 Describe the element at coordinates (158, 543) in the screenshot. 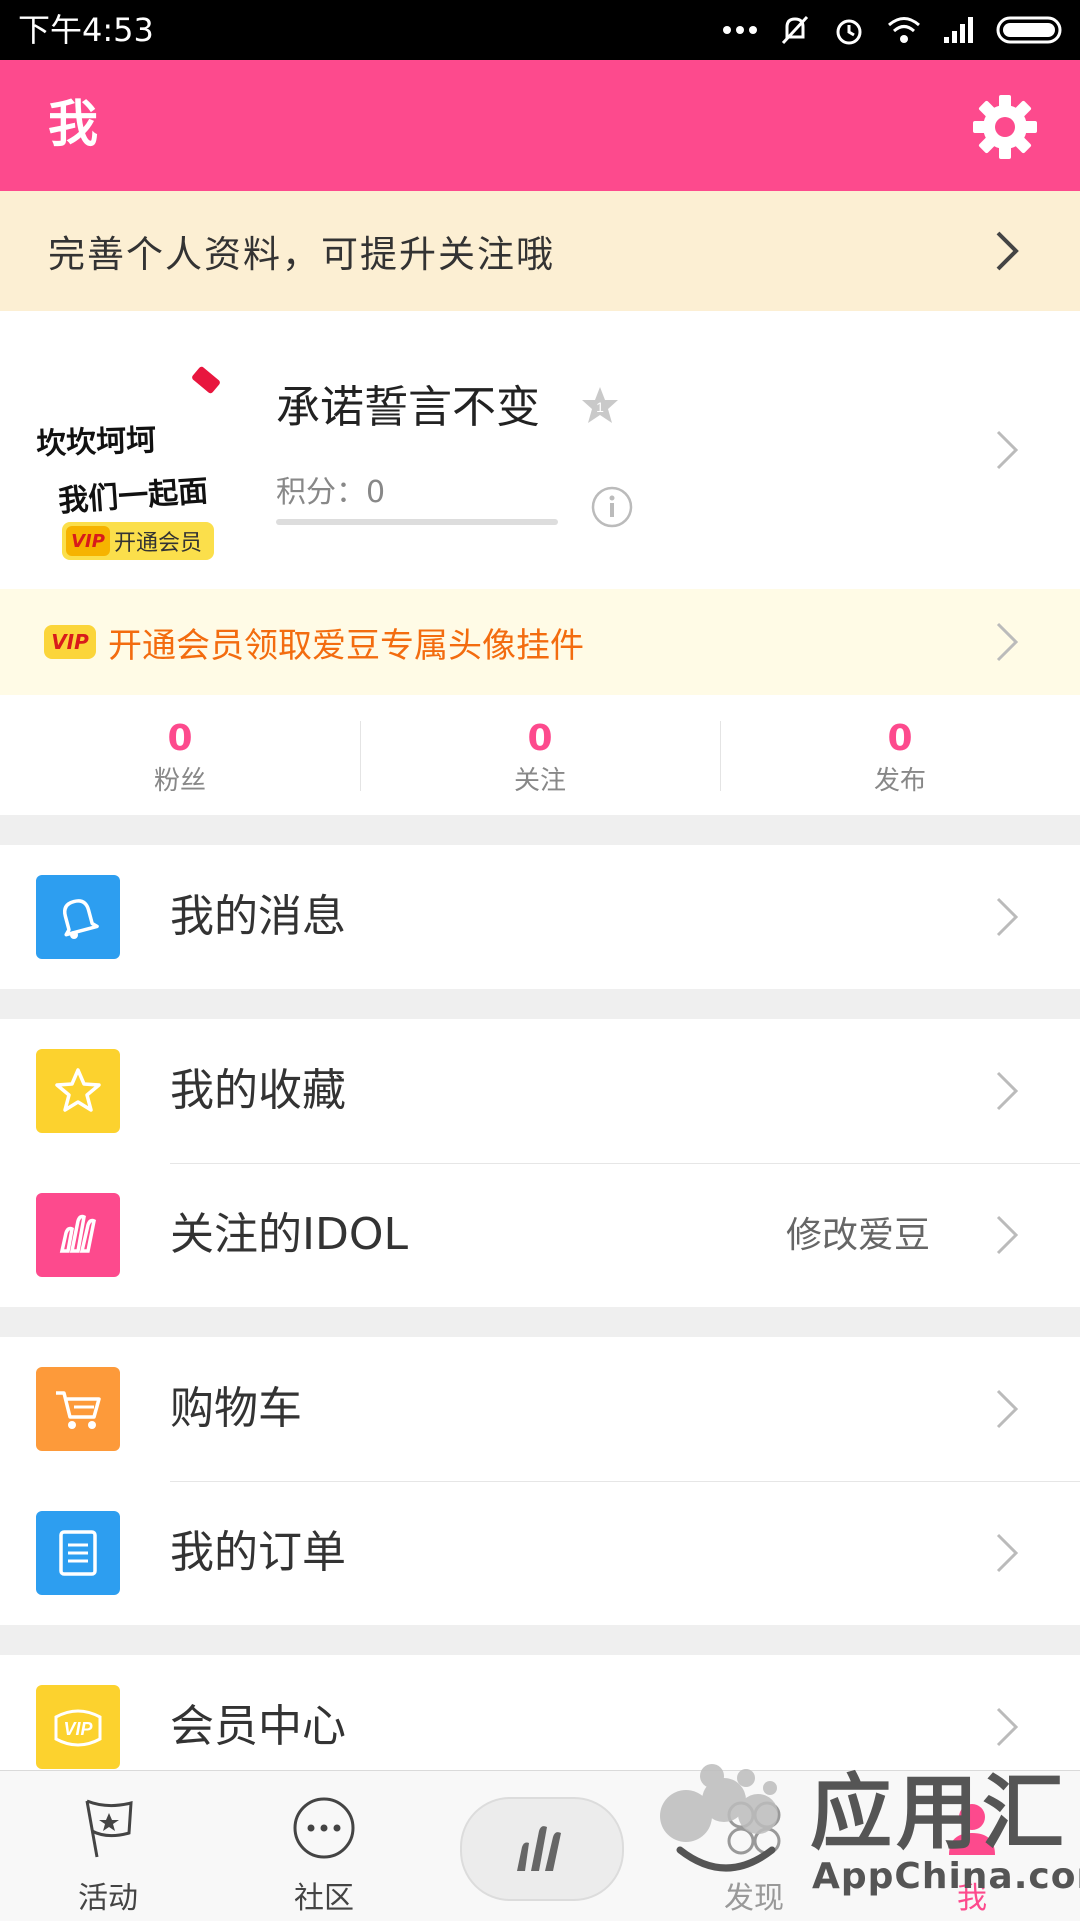

I see `vip-badge-text: 开通会员` at that location.